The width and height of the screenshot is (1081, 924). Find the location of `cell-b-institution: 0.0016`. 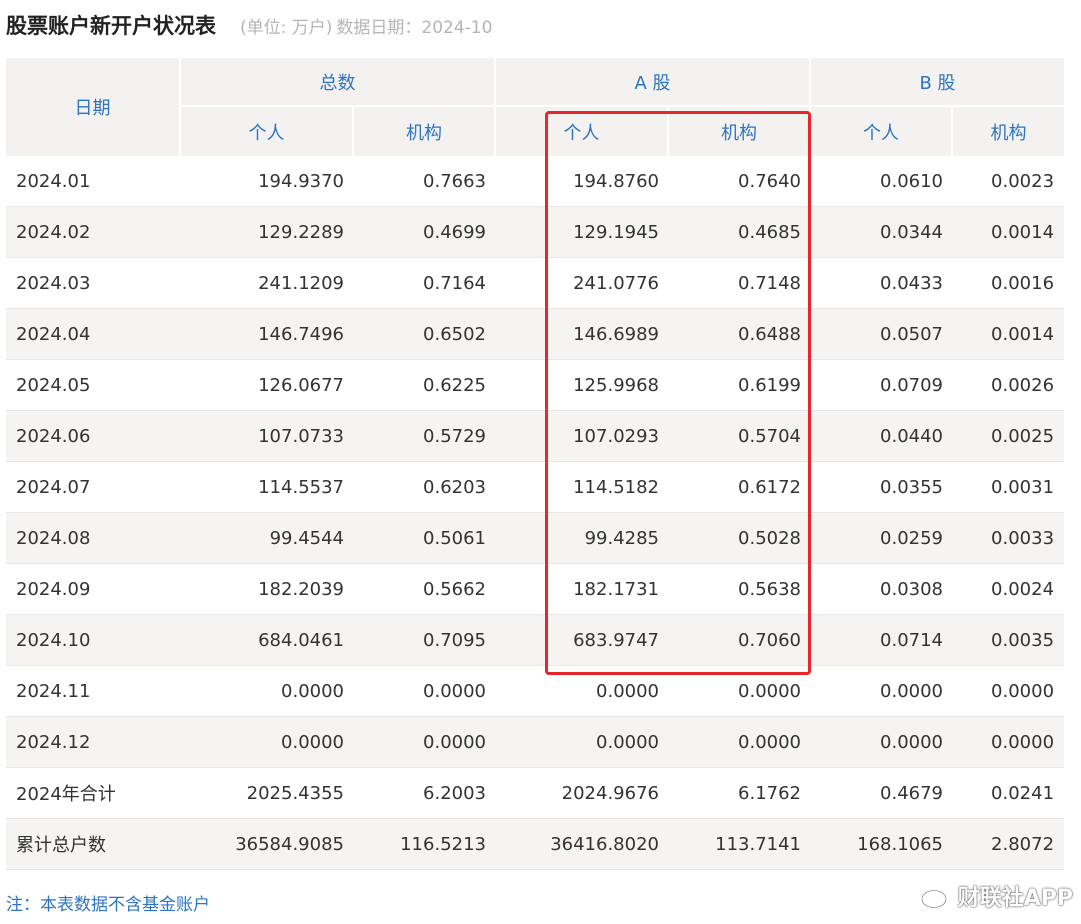

cell-b-institution: 0.0016 is located at coordinates (1009, 283).